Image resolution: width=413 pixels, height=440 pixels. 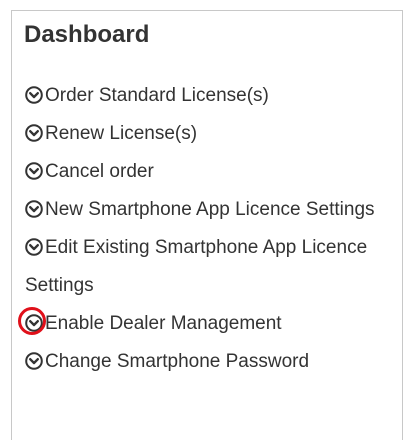 I want to click on menu-item-enable-dealer-management: Enable Dealer Management, so click(x=205, y=324).